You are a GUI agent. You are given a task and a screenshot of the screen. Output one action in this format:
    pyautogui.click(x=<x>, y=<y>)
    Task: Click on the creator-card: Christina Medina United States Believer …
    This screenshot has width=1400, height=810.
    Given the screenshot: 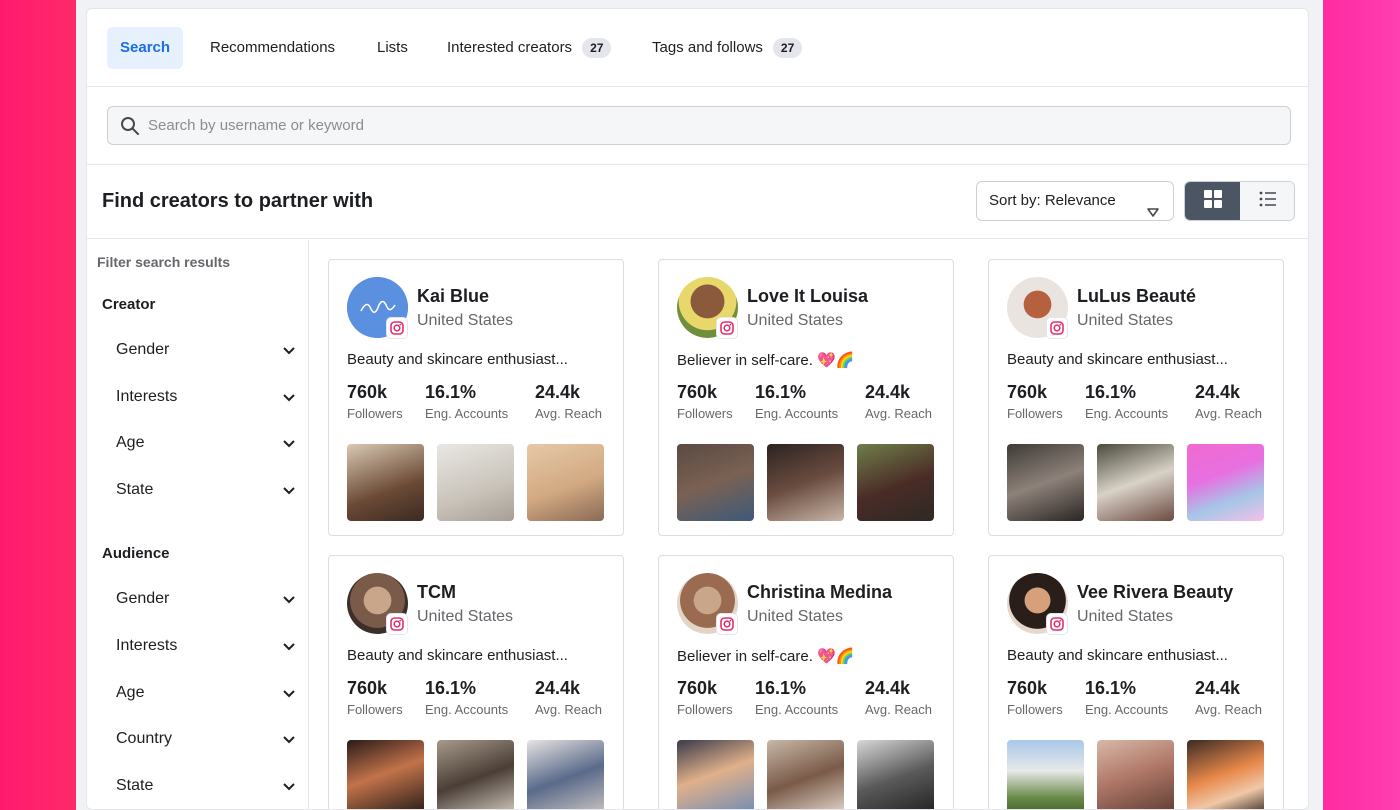 What is the action you would take?
    pyautogui.click(x=806, y=682)
    